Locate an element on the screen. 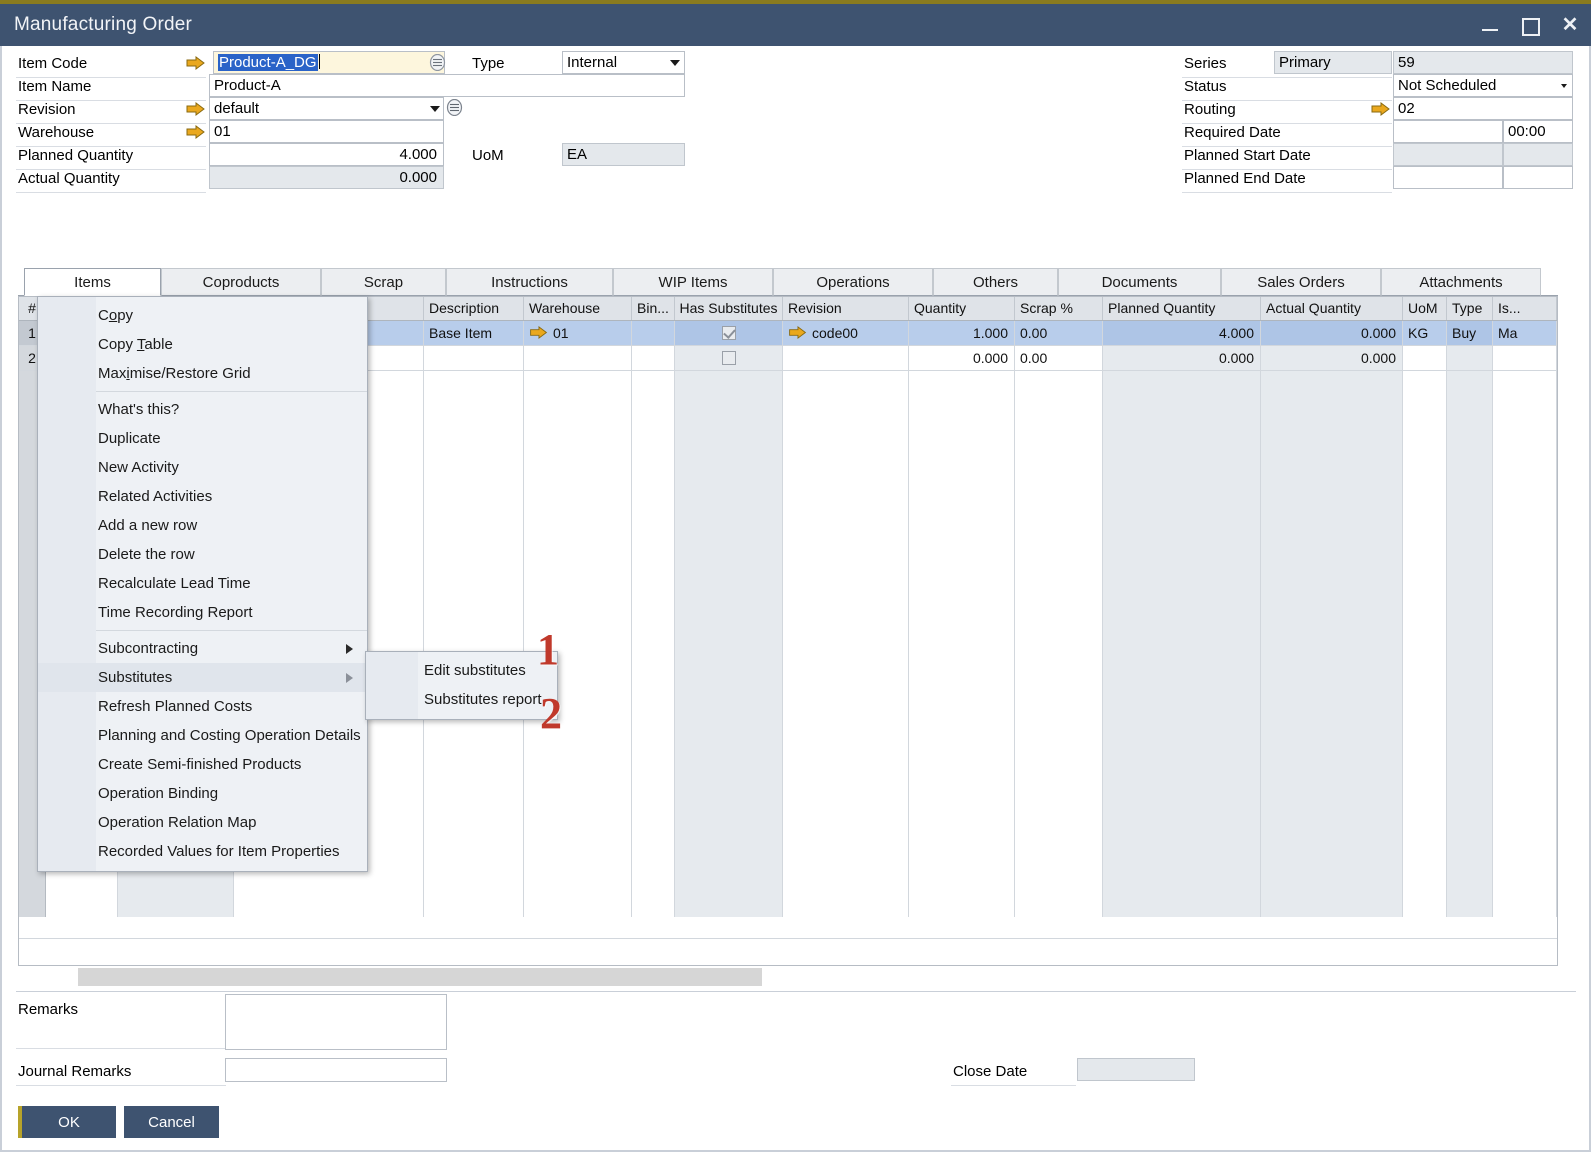  tab-coproducts: Coproducts is located at coordinates (241, 282).